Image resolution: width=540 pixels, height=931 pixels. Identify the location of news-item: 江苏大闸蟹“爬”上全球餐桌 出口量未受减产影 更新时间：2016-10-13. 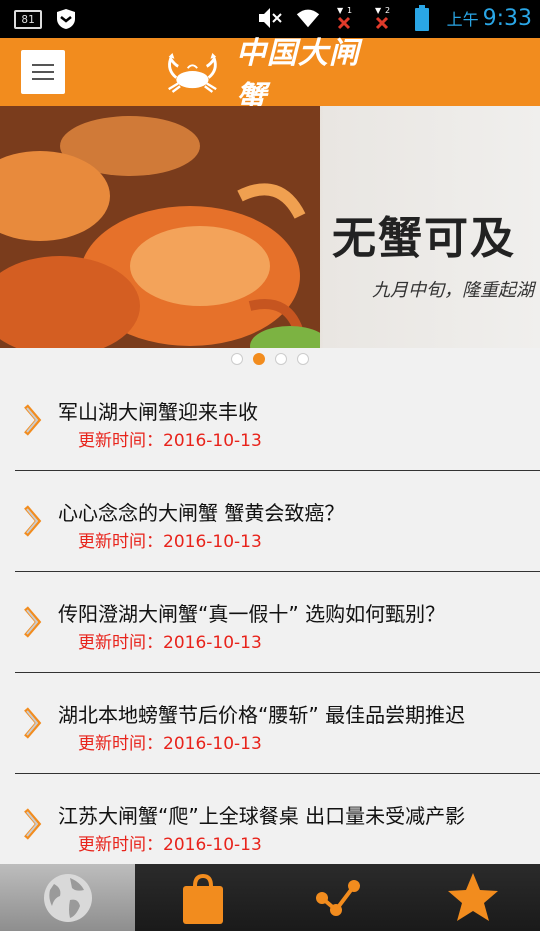
(270, 824).